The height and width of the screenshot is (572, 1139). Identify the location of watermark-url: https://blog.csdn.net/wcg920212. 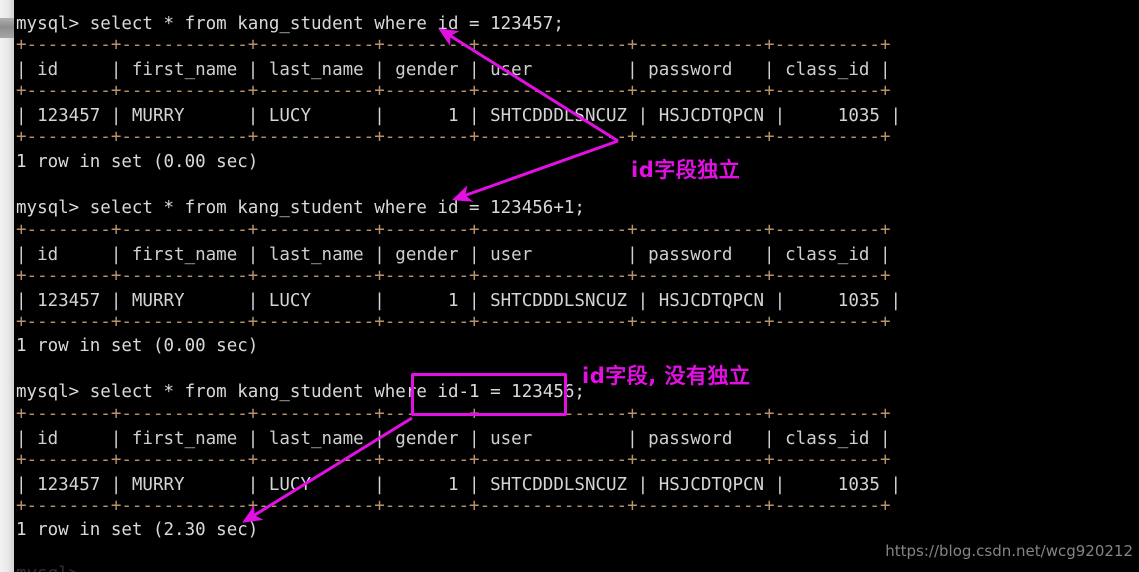
(1009, 551).